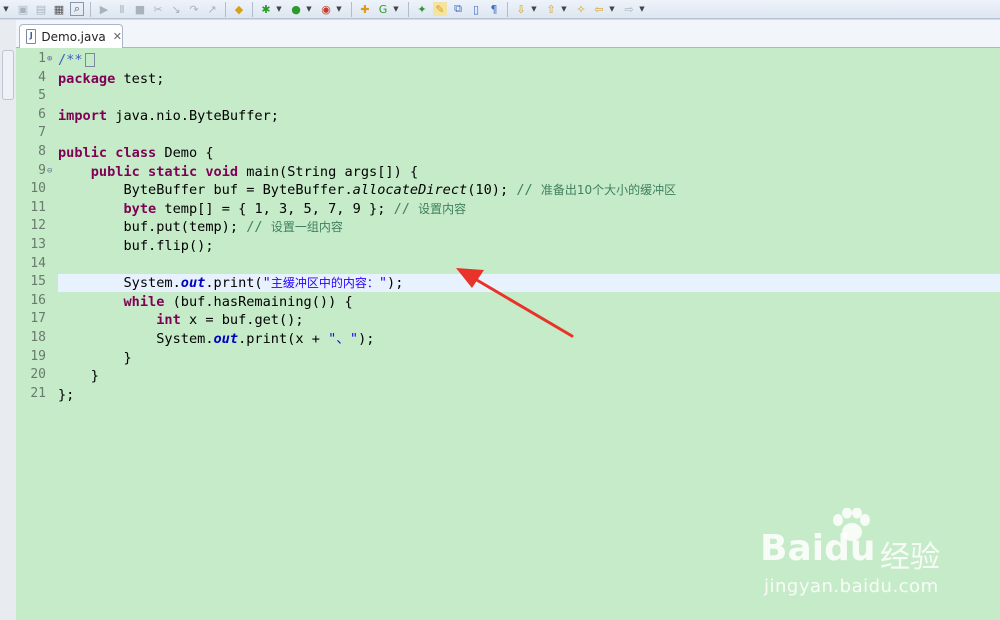 The image size is (1000, 620). What do you see at coordinates (599, 9) in the screenshot?
I see `back-icon: ⇦` at bounding box center [599, 9].